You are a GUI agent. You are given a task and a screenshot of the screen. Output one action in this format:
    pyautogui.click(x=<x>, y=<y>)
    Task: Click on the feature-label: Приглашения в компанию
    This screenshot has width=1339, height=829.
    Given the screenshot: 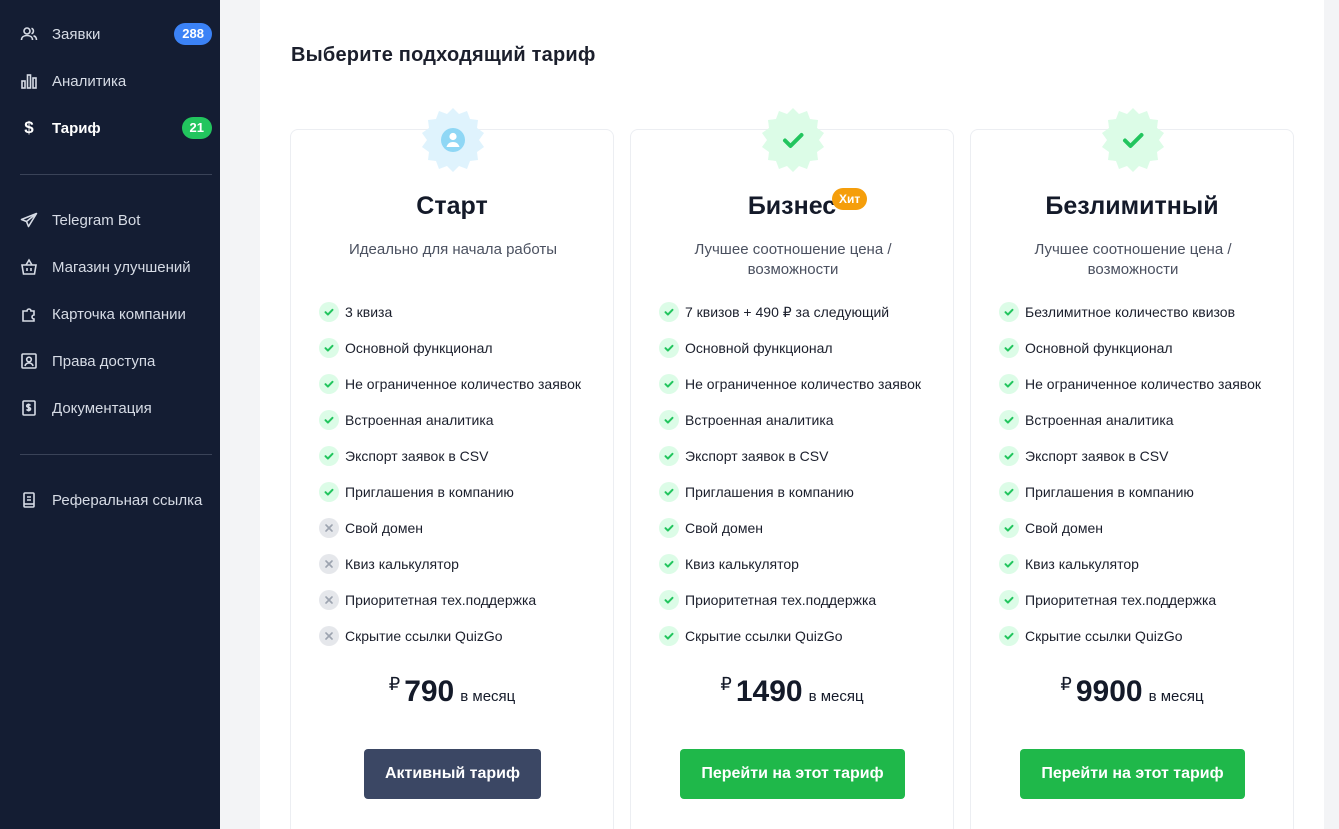 What is the action you would take?
    pyautogui.click(x=429, y=492)
    